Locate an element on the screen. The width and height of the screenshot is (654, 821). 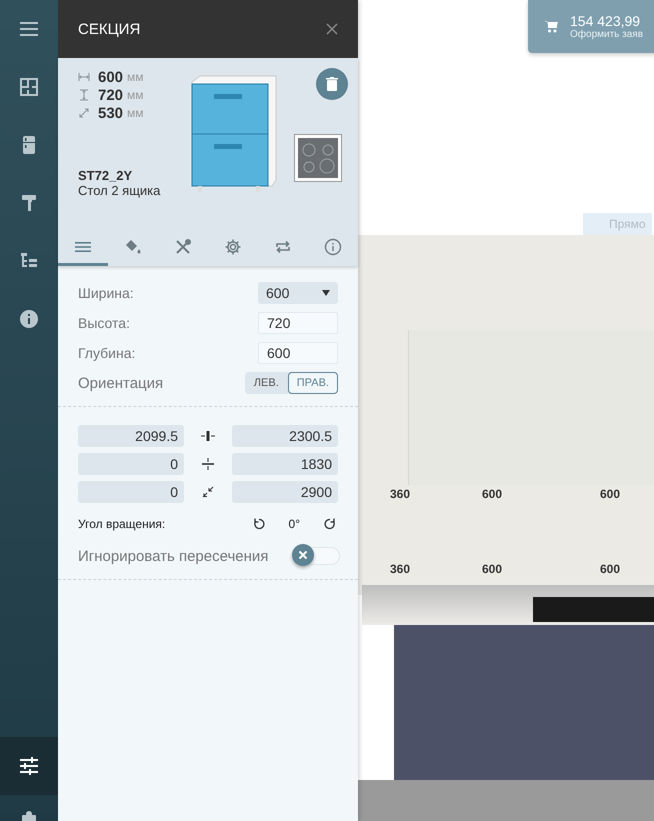
input-field: 720 is located at coordinates (298, 323).